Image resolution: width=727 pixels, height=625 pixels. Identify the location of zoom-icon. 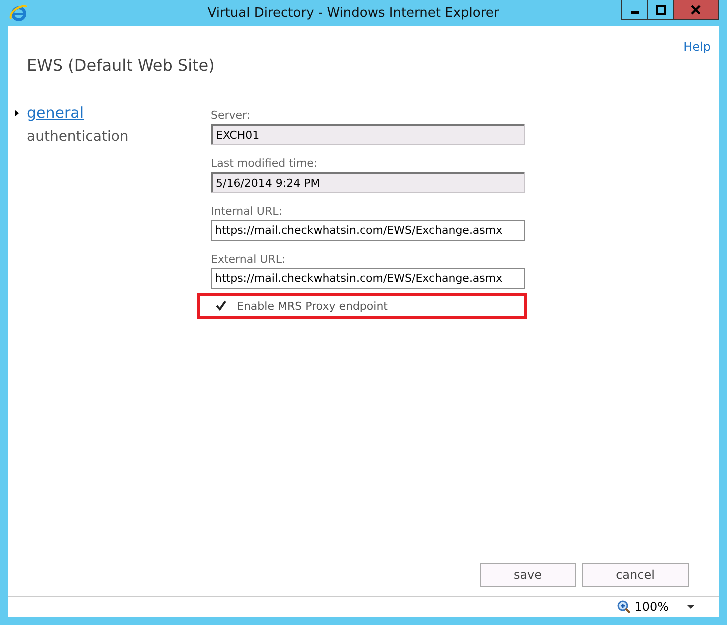
(623, 607).